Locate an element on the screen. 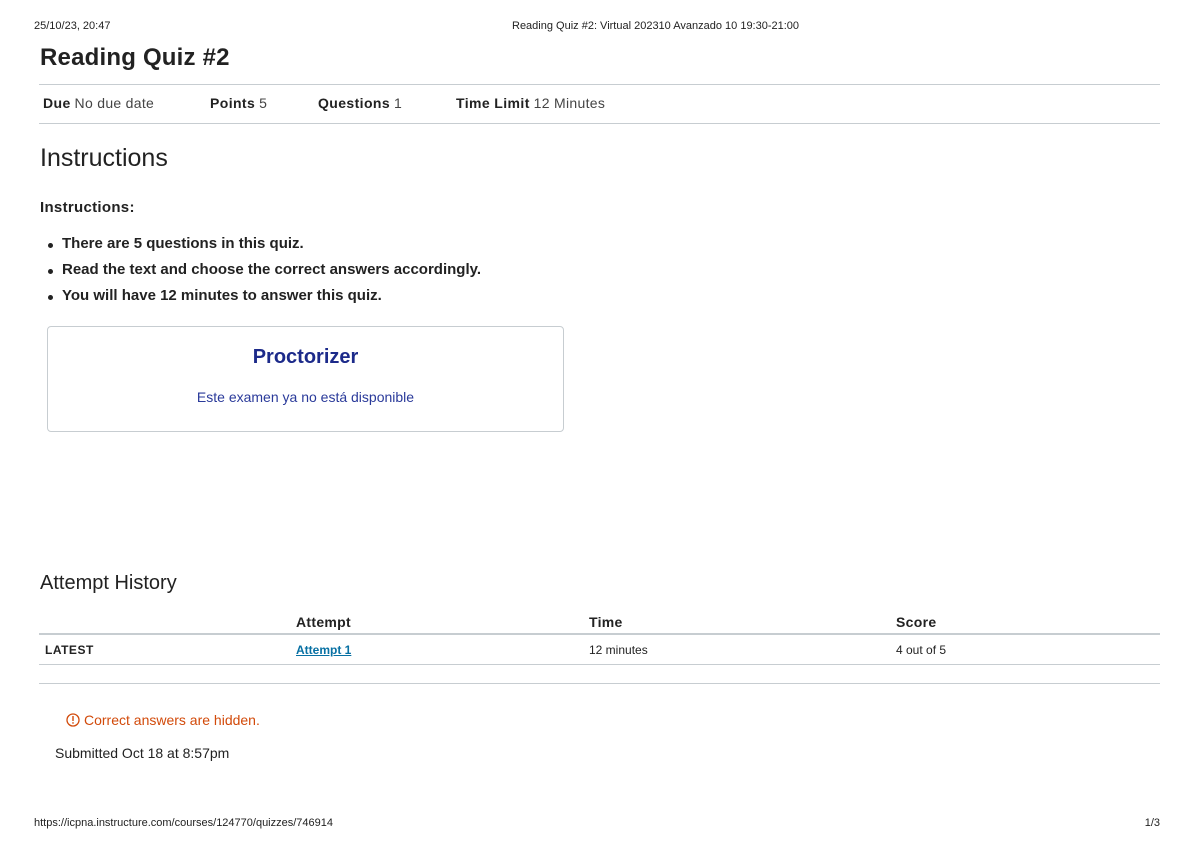  time-limit-info: Time Limit 12 Minutes is located at coordinates (530, 103).